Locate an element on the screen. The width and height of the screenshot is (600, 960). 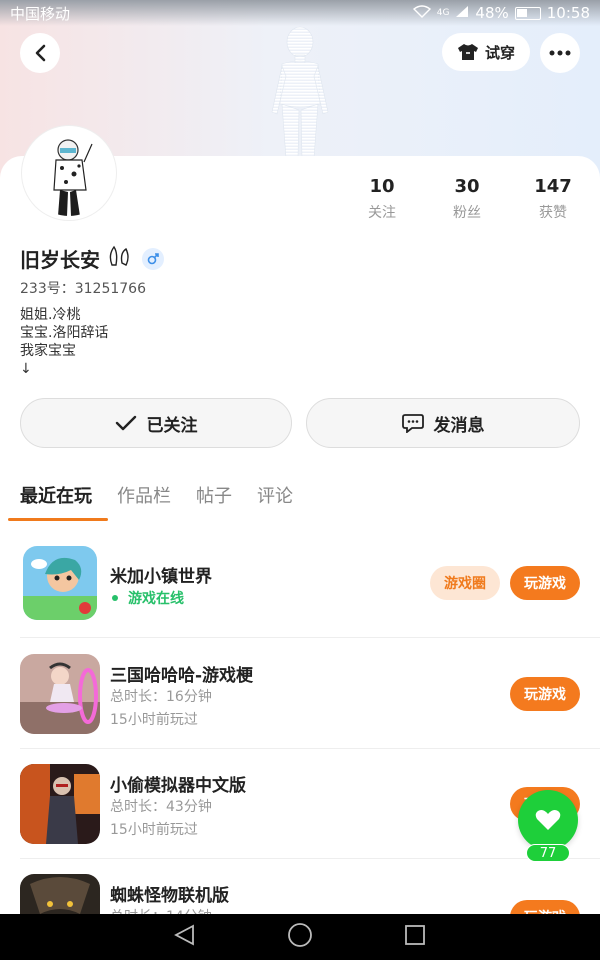
wifi-icon is located at coordinates (421, 13).